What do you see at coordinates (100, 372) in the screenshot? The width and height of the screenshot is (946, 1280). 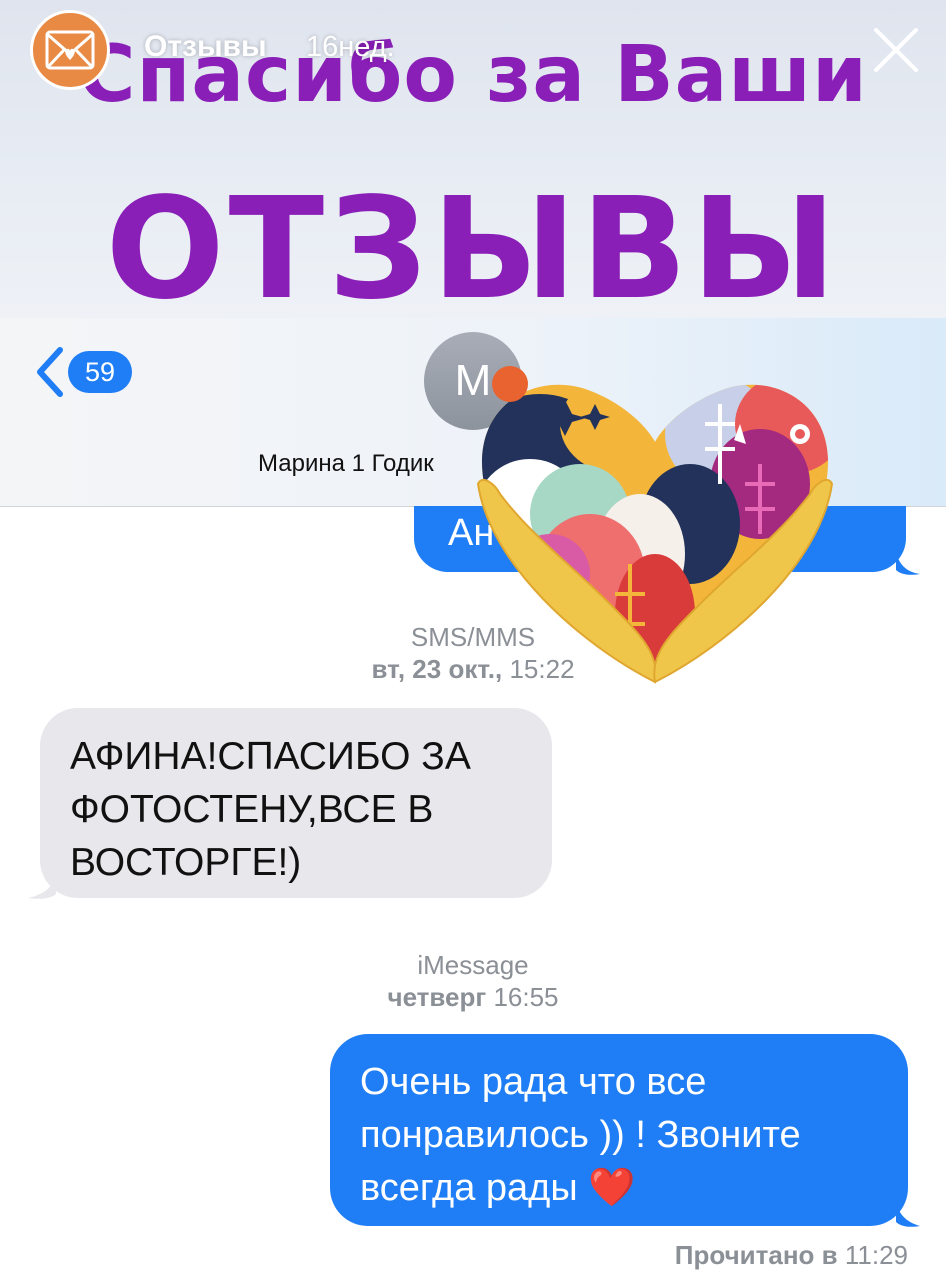 I see `unread-badge: 59` at bounding box center [100, 372].